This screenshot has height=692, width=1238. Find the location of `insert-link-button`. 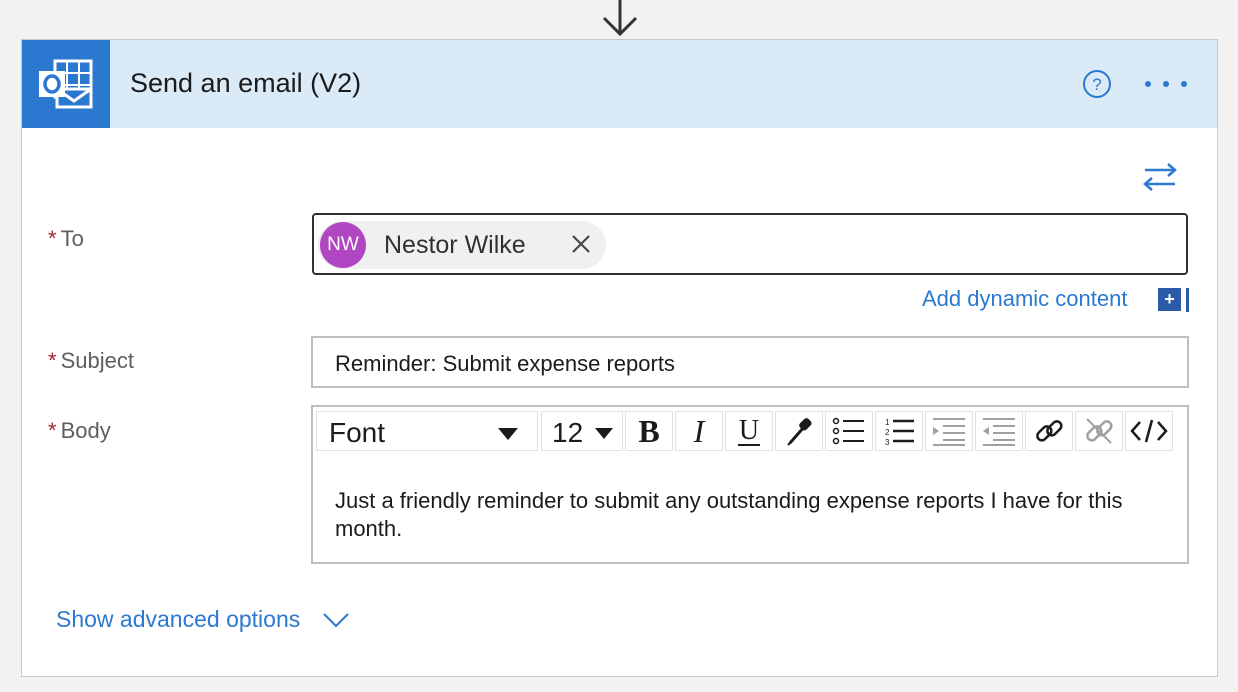

insert-link-button is located at coordinates (1049, 431).